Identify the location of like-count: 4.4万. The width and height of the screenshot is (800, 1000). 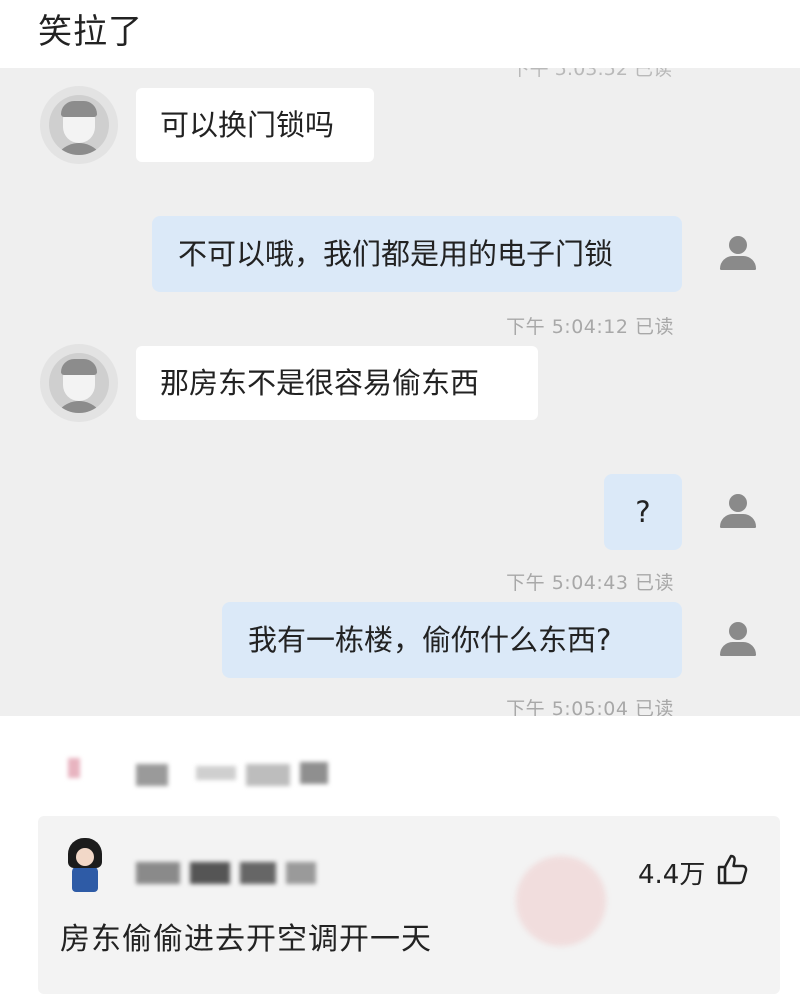
(672, 875).